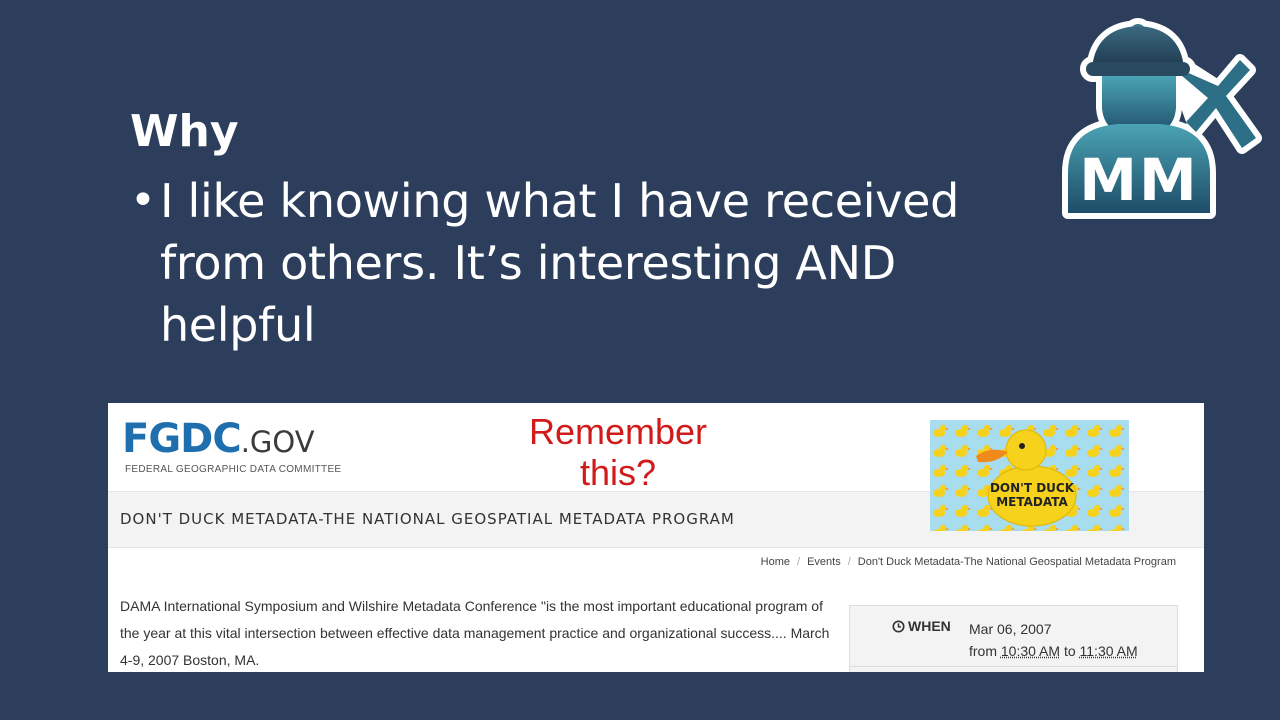 The height and width of the screenshot is (720, 1280). Describe the element at coordinates (775, 562) in the screenshot. I see `breadcrumb-home: Home` at that location.